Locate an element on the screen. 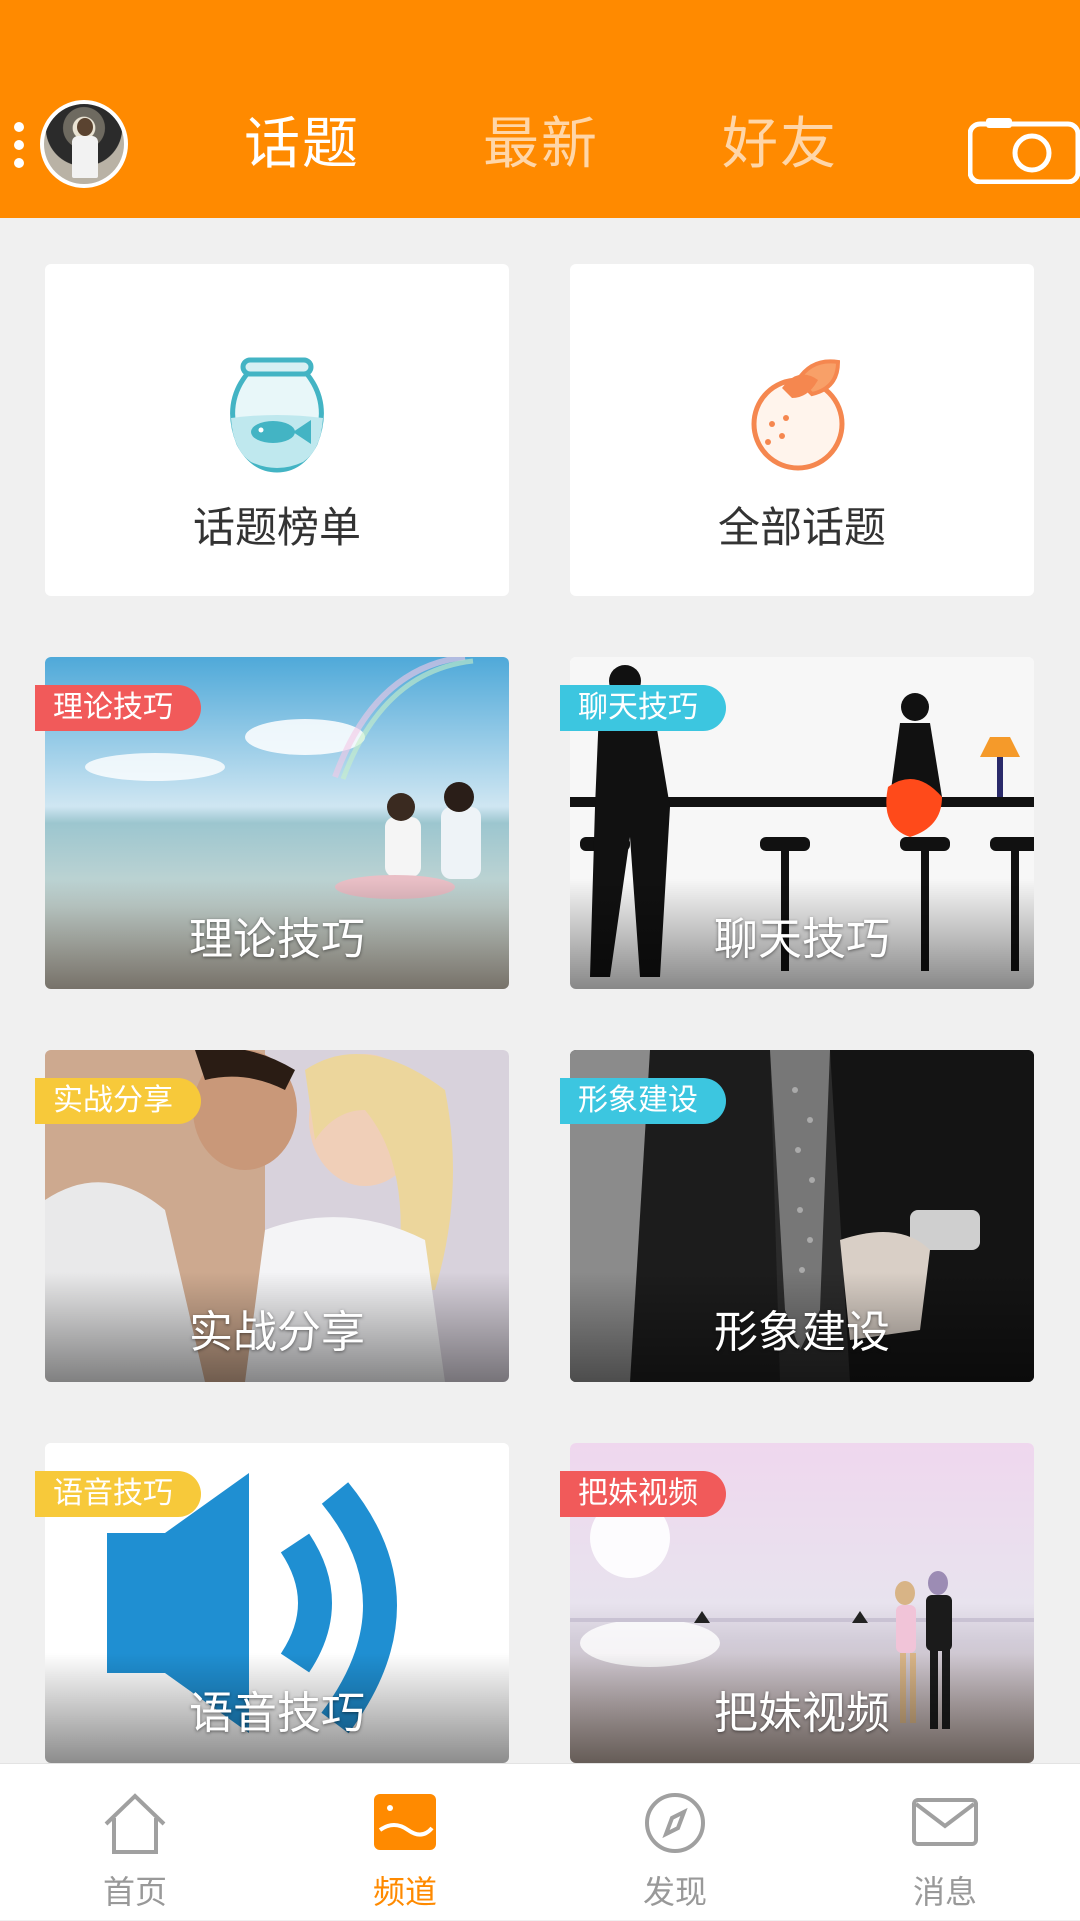 This screenshot has width=1080, height=1921. all-topics-card: 全部话题 is located at coordinates (802, 430).